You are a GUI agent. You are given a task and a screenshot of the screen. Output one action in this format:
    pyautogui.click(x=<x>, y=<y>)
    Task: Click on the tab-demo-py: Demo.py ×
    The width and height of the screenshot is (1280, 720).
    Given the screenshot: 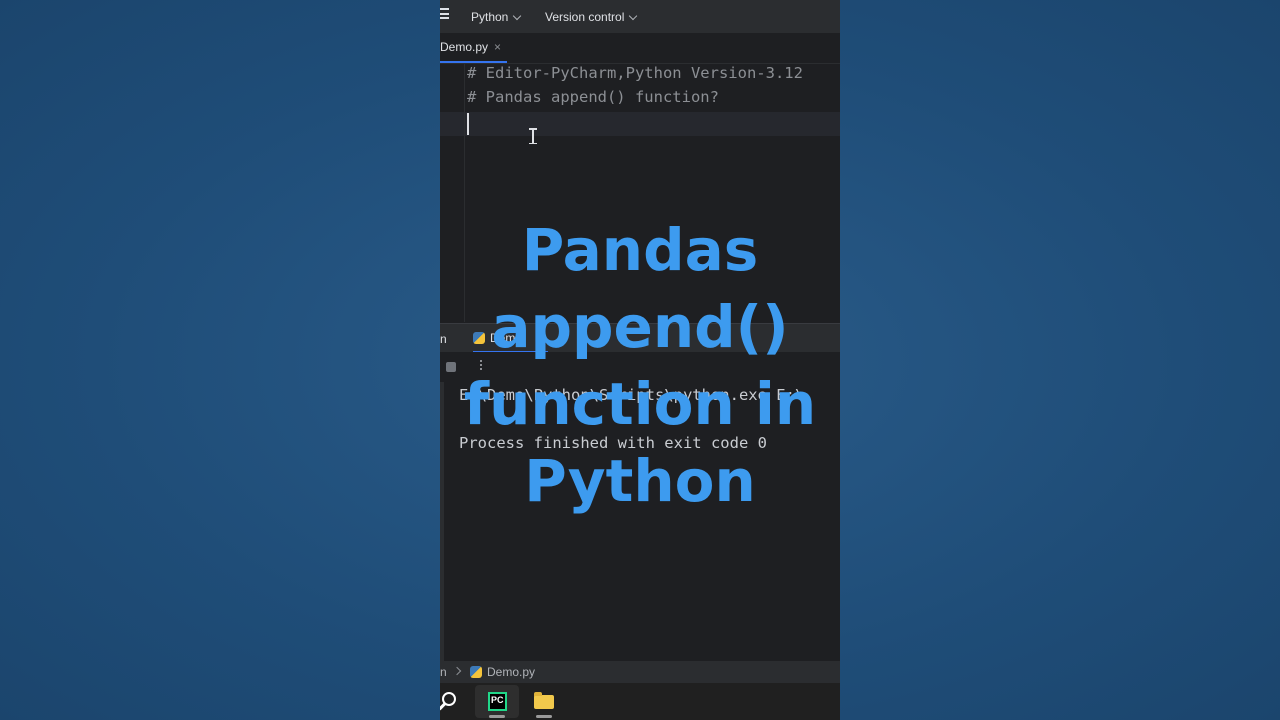 What is the action you would take?
    pyautogui.click(x=474, y=48)
    